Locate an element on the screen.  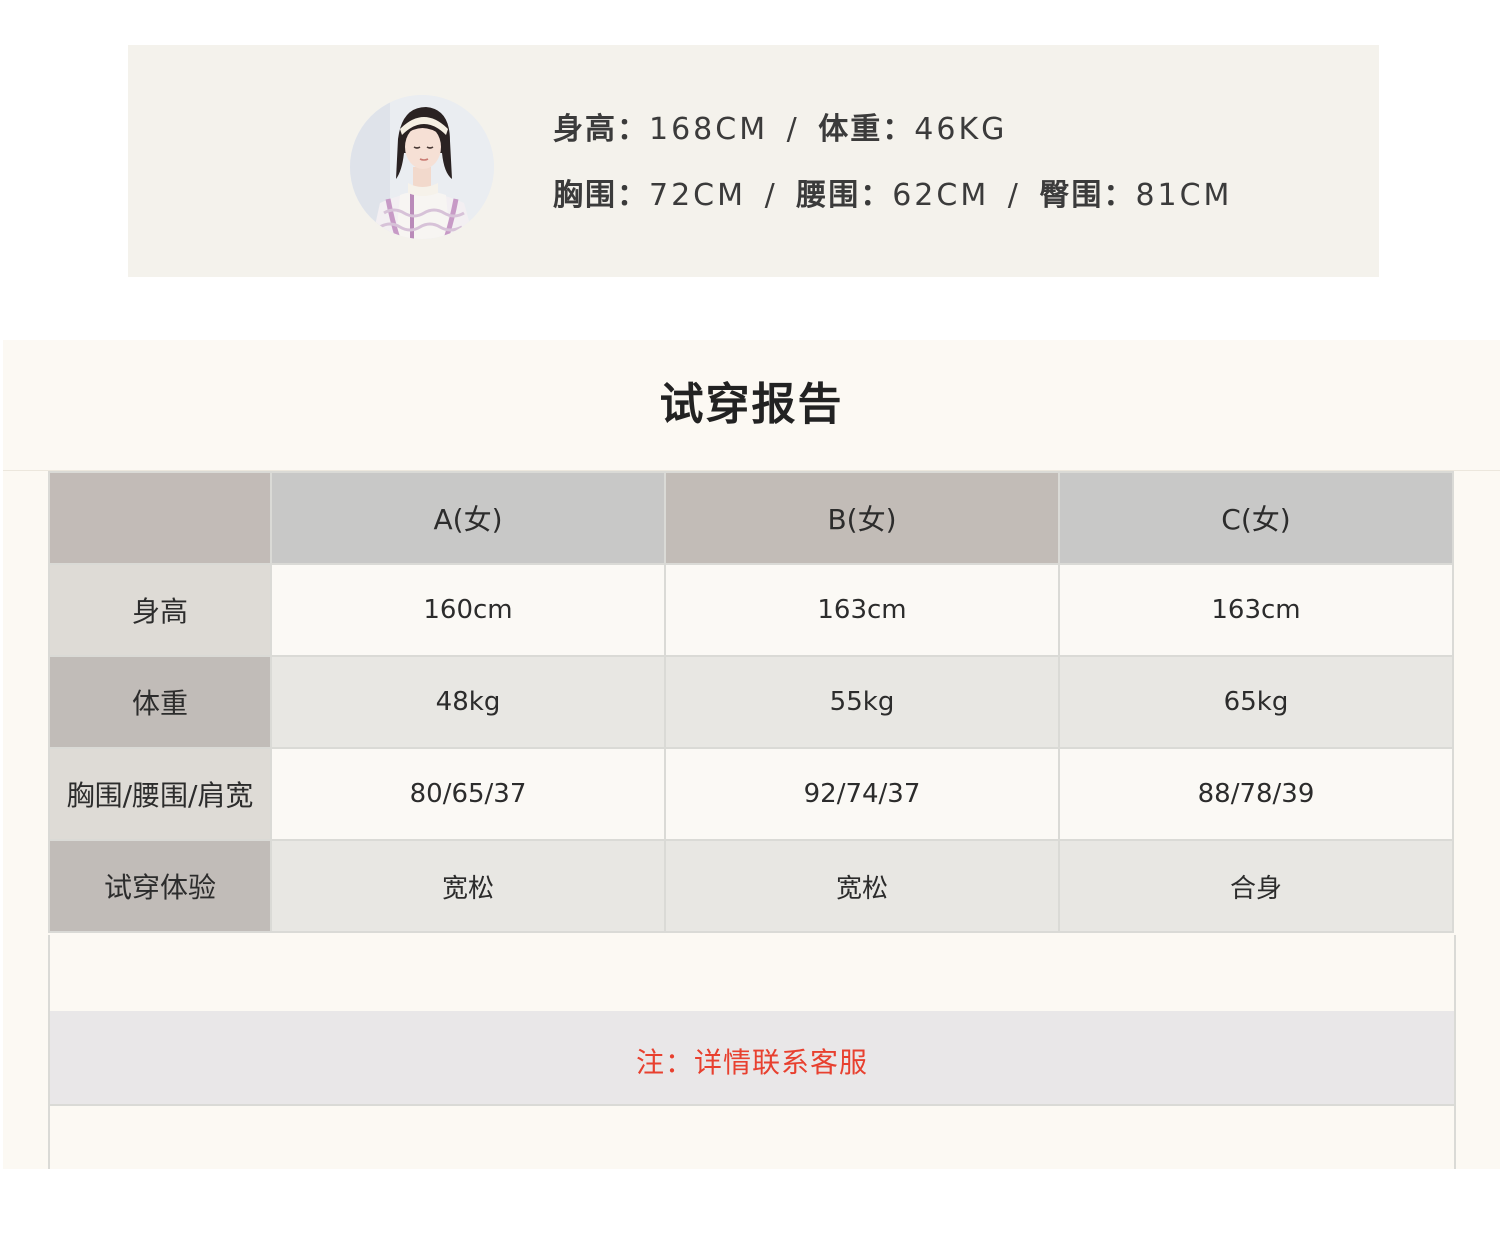
hip-value: 81CM is located at coordinates (1184, 195).